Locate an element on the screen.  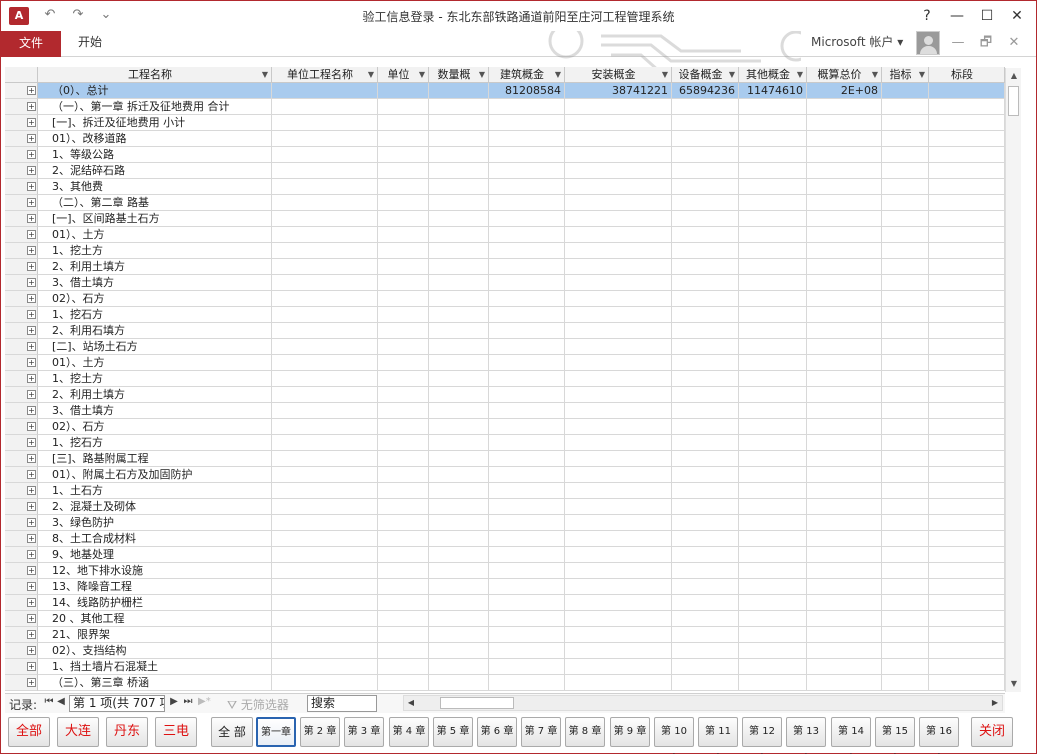
table-row: 2、混凝土及砌体 + is located at coordinates (505, 507).